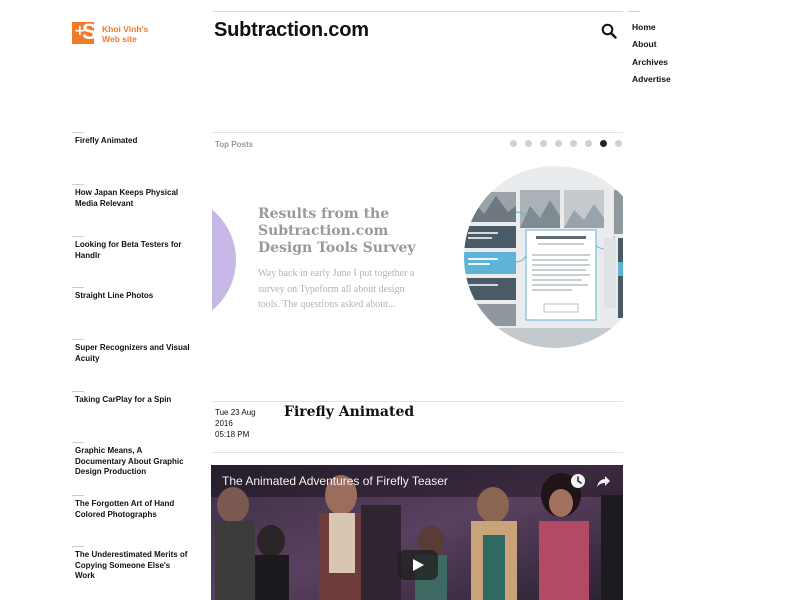 Image resolution: width=800 pixels, height=600 pixels. I want to click on sidebar-item: Straight Line Photos, so click(132, 294).